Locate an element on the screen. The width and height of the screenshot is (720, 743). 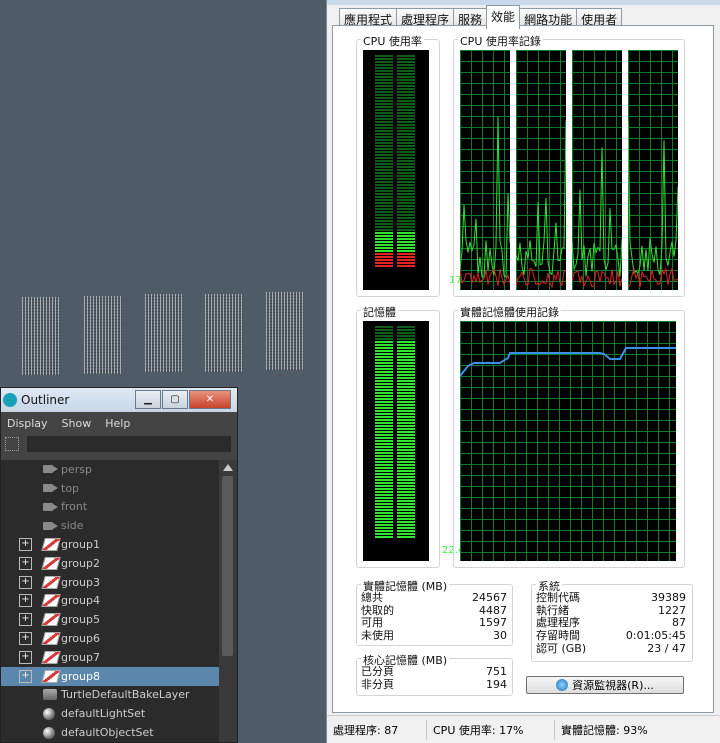
outliner-item: + group5 is located at coordinates (110, 619).